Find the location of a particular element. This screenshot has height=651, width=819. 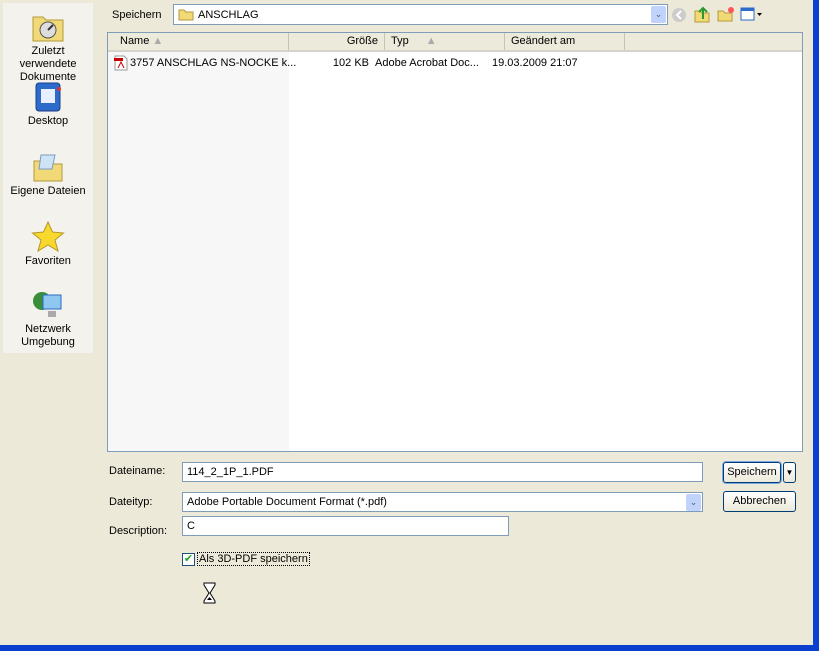

up-folder-icon is located at coordinates (702, 14).